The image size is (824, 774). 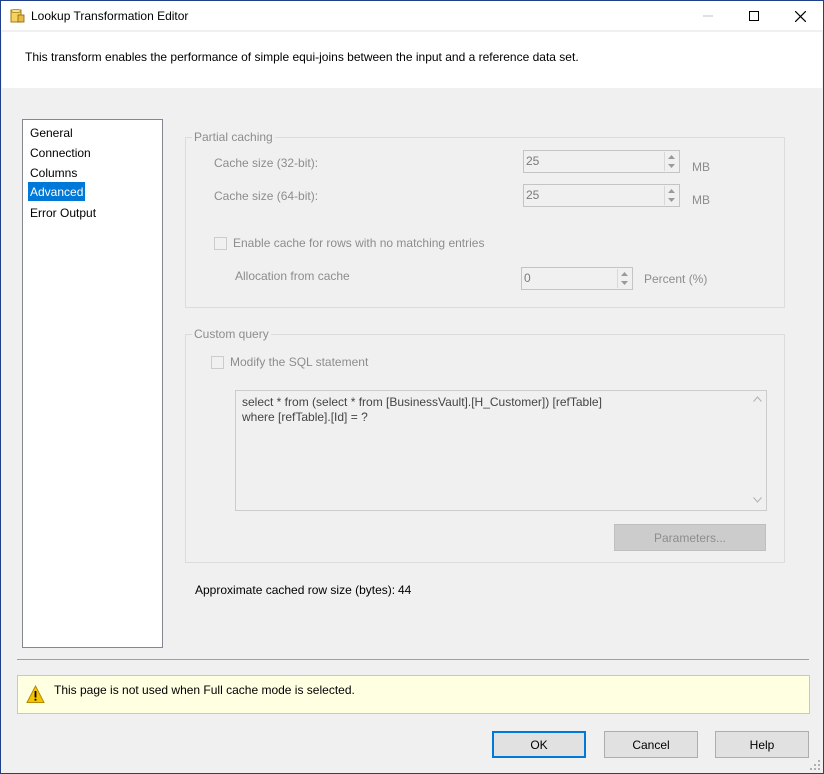 I want to click on ok-label: OK, so click(x=539, y=744).